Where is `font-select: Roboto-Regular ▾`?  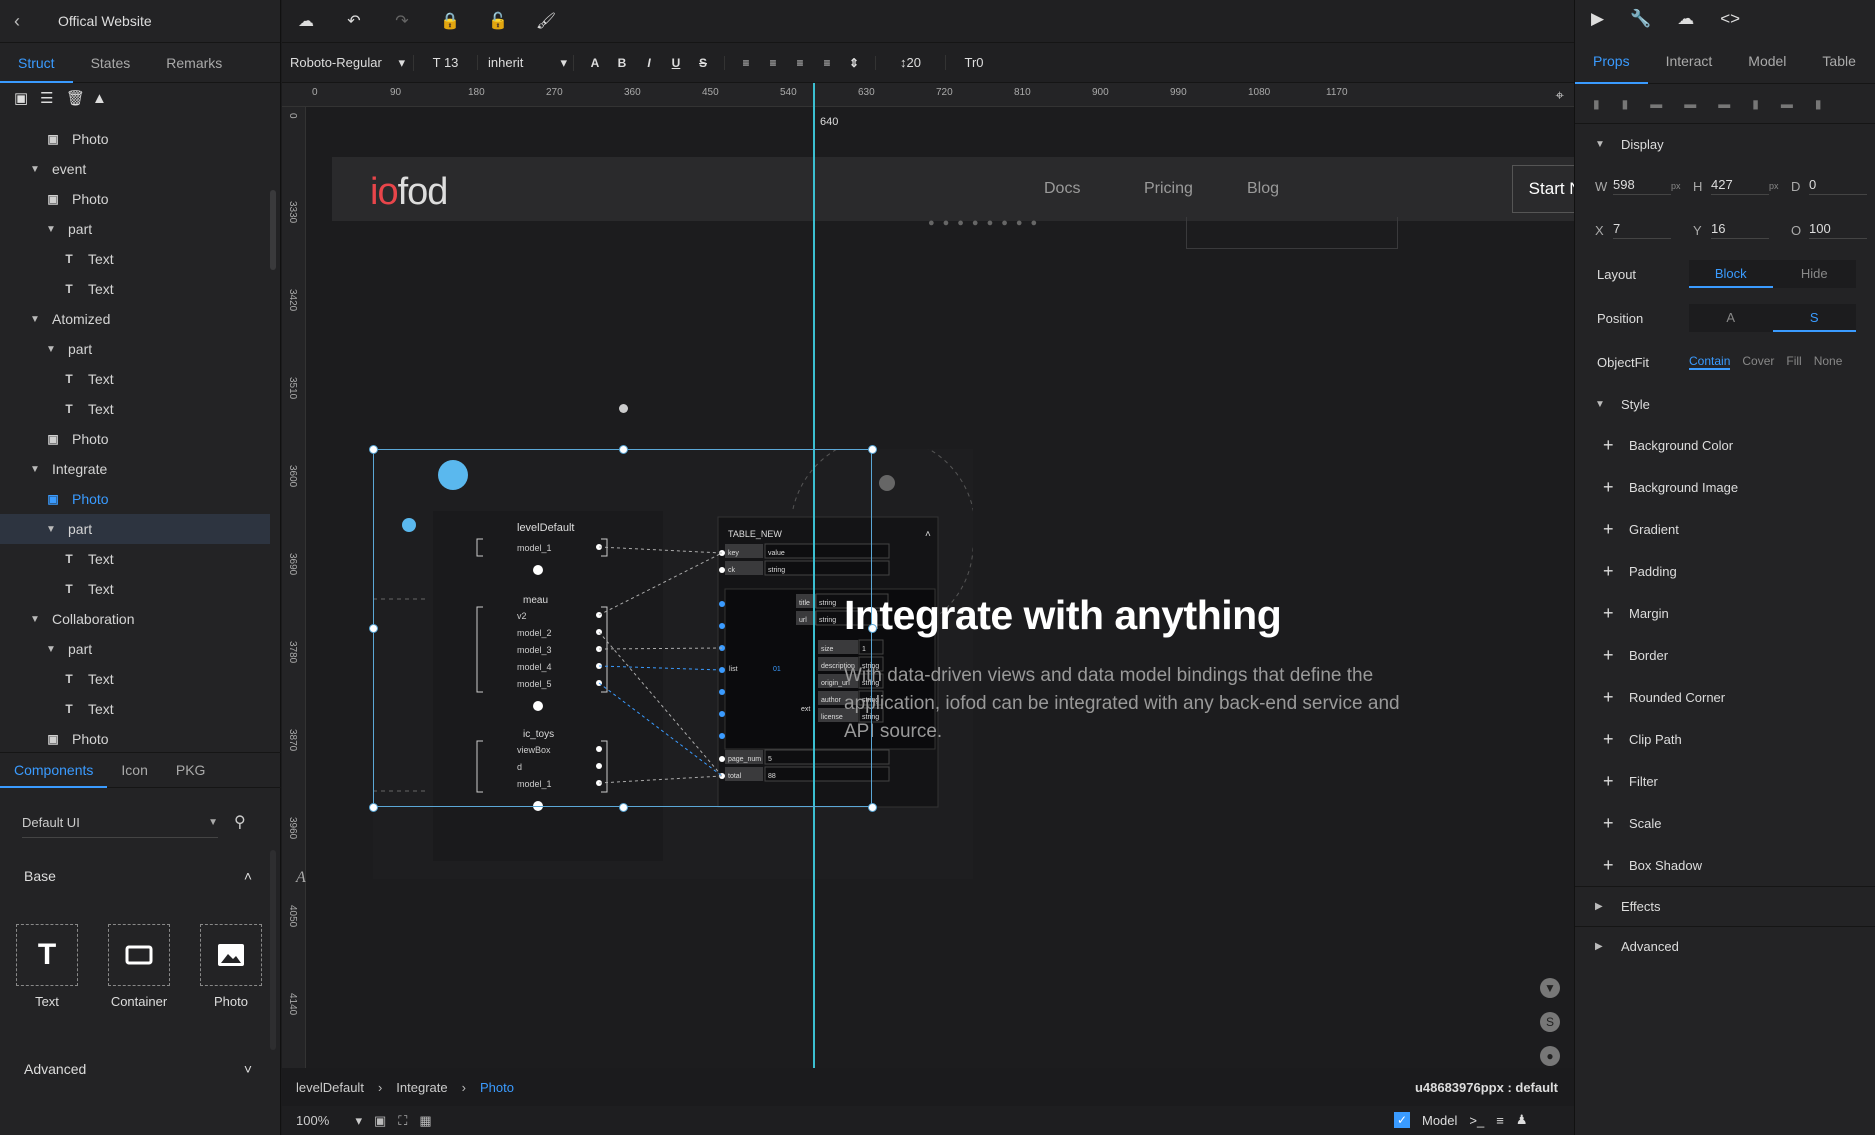
font-select: Roboto-Regular ▾ is located at coordinates (348, 62).